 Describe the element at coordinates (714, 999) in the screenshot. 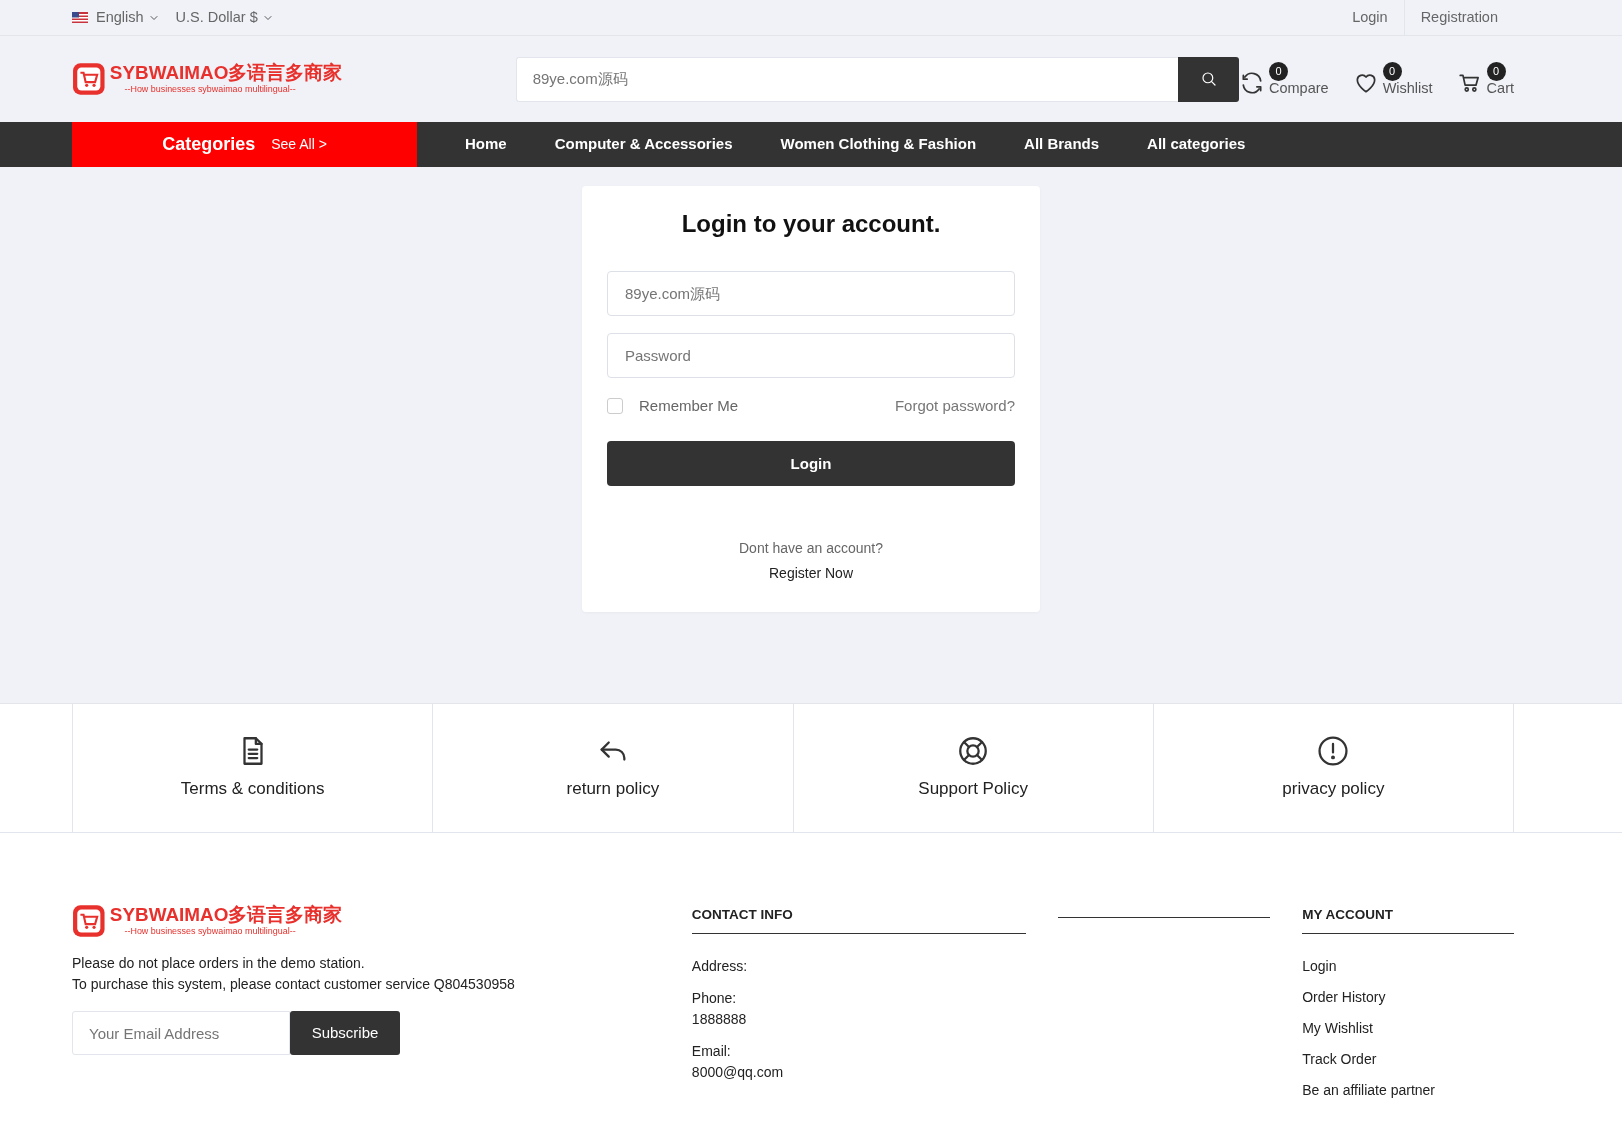

I see `contact-label: Phone:` at that location.